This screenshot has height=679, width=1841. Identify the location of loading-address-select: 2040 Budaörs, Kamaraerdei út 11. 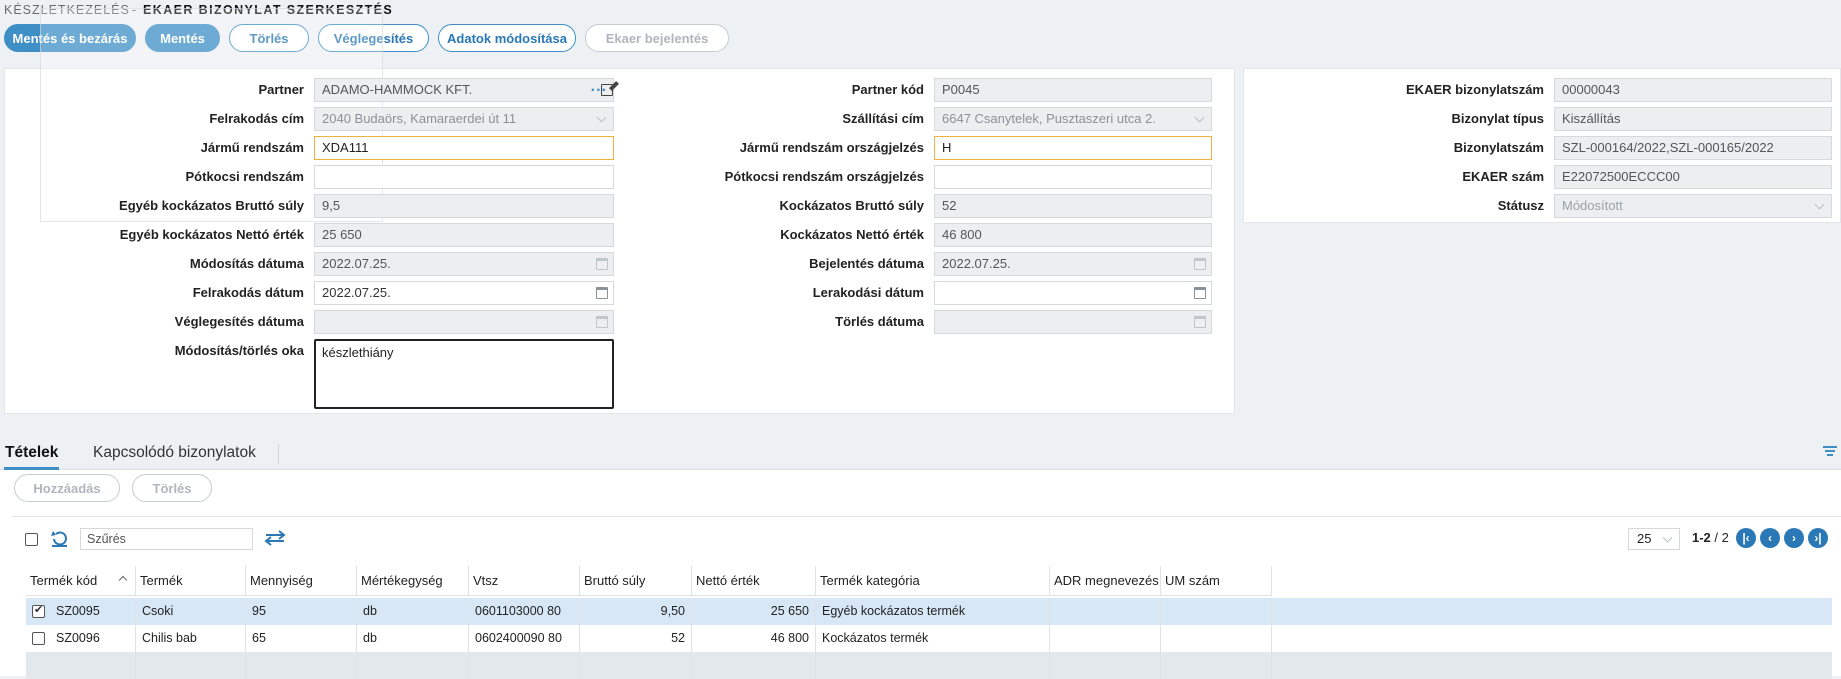
(464, 119).